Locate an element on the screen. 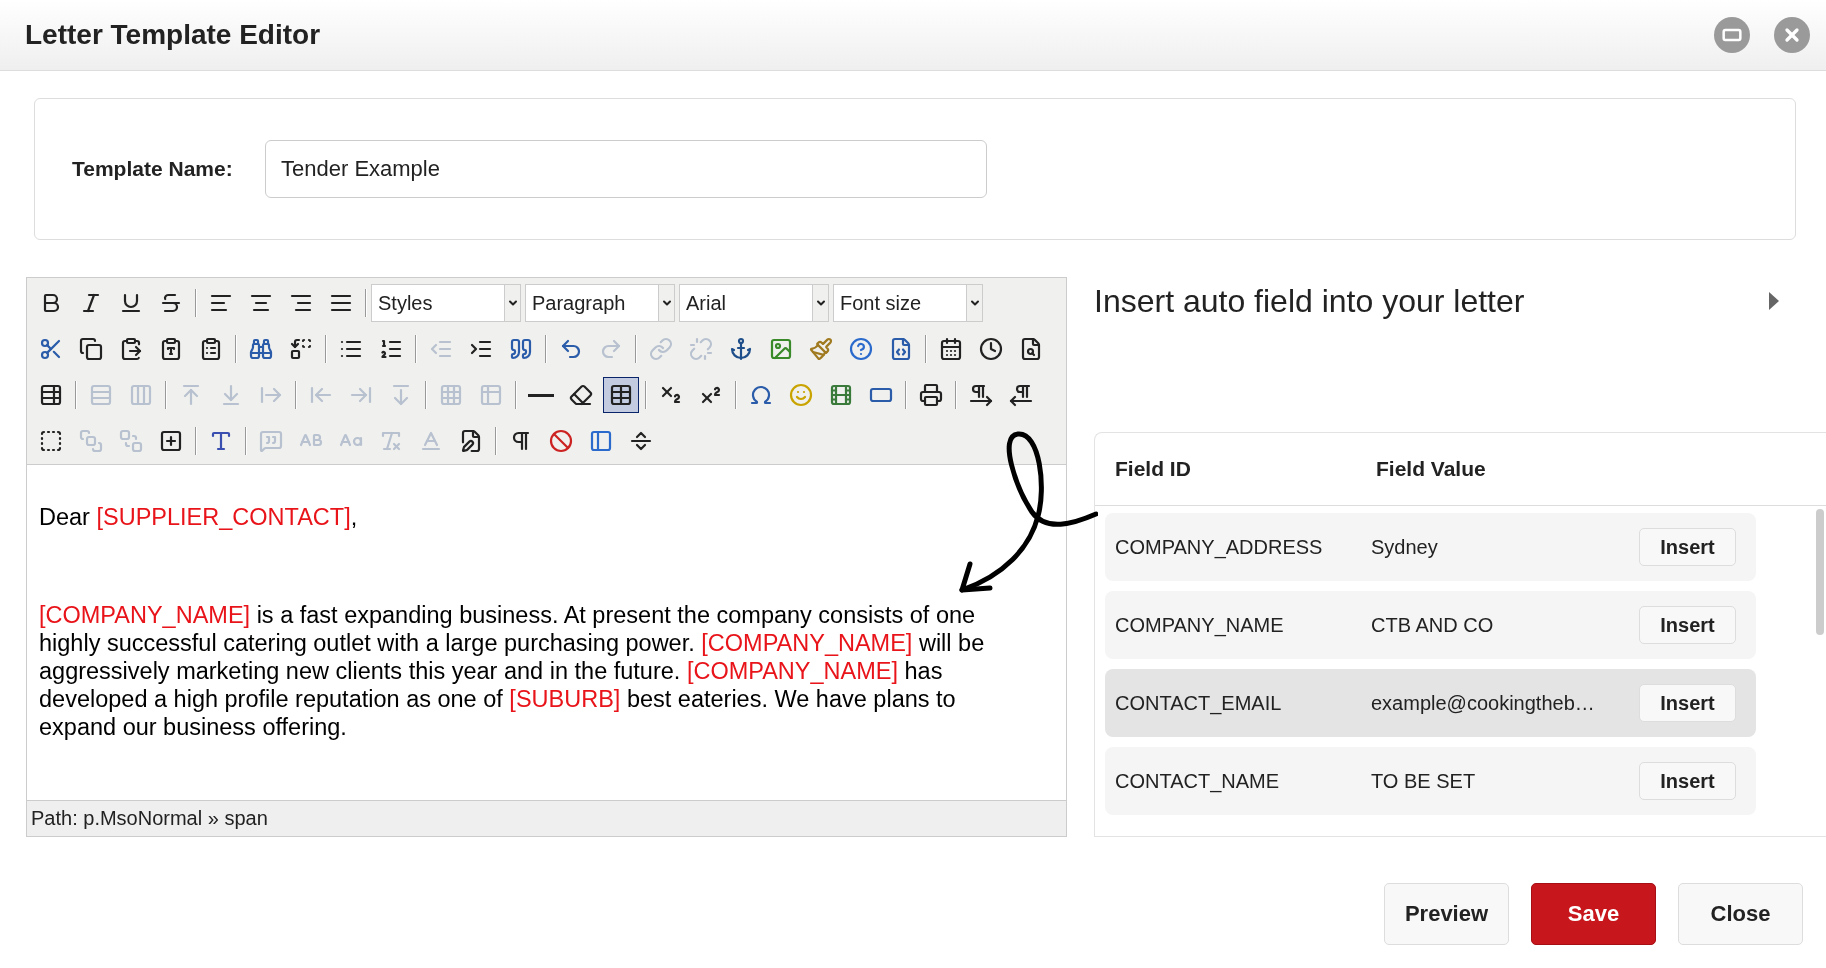 The height and width of the screenshot is (968, 1826). field-row: CONTACT_NAME TO BE SET Insert is located at coordinates (1430, 781).